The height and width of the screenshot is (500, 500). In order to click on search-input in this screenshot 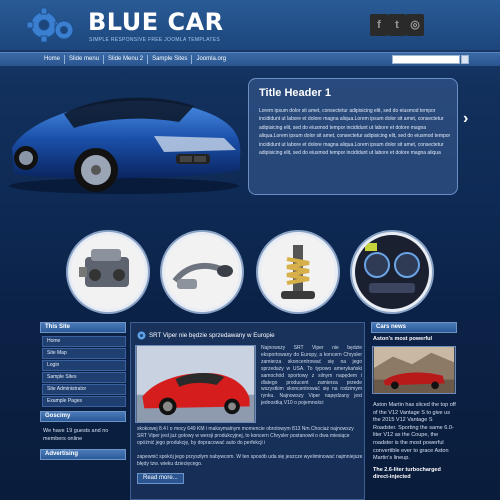, I will do `click(426, 59)`.